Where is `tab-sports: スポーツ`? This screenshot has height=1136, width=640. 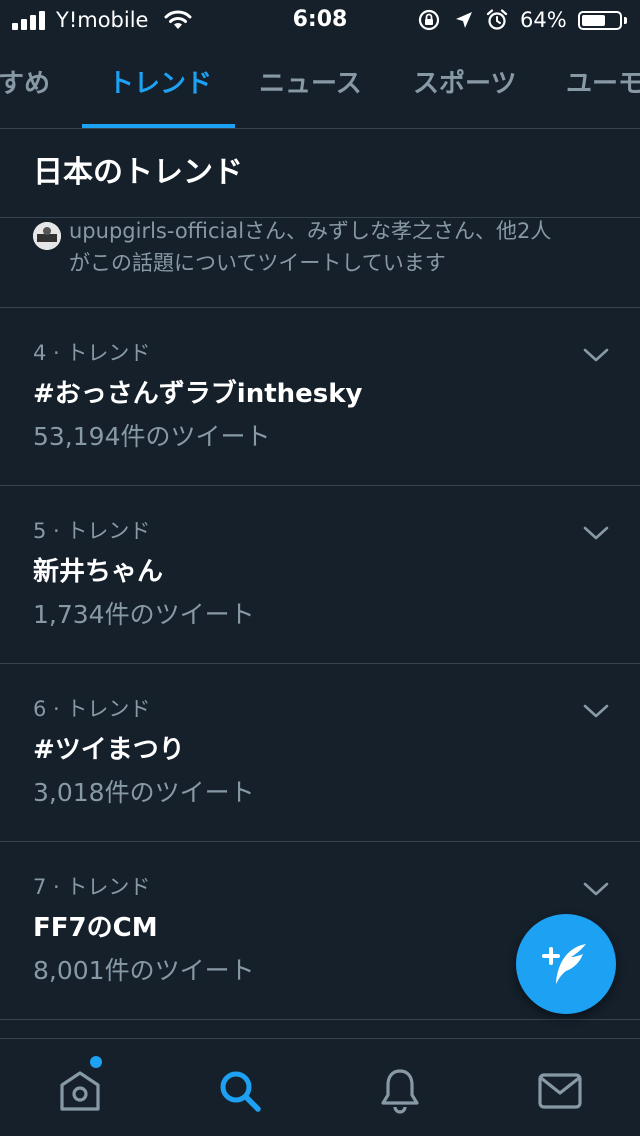
tab-sports: スポーツ is located at coordinates (464, 84).